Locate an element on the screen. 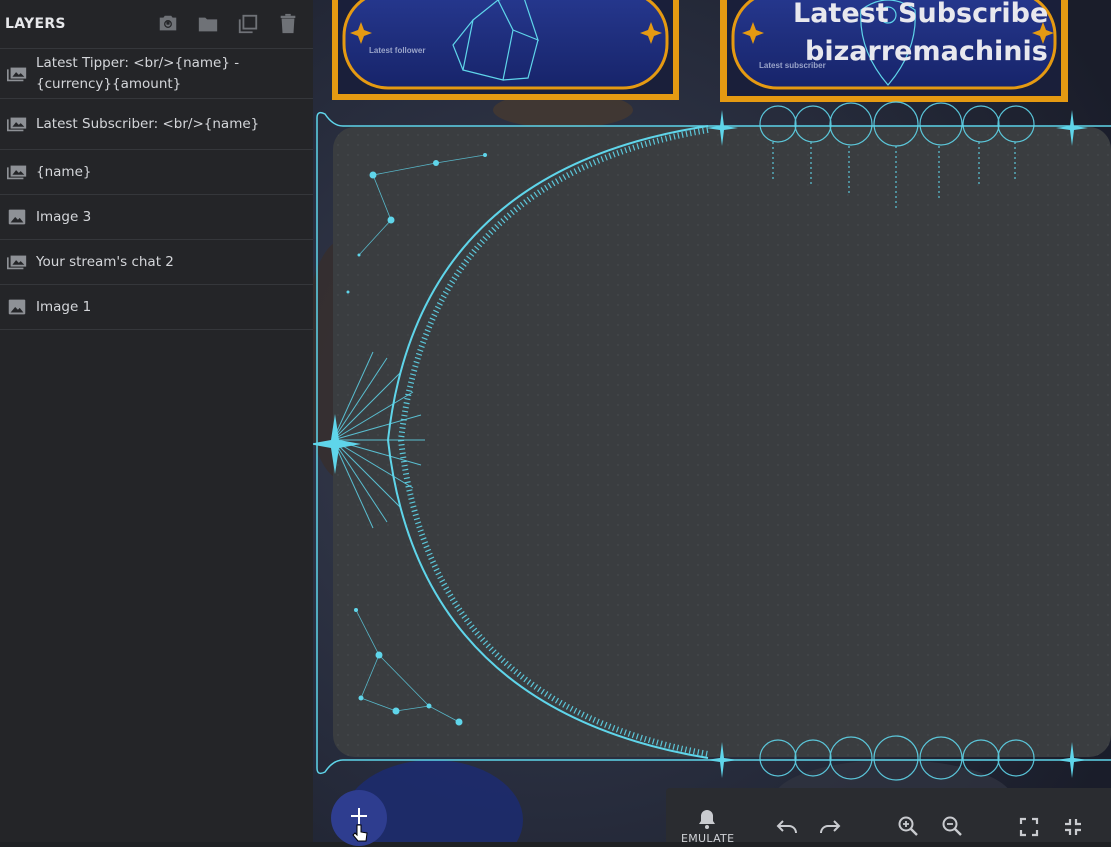  delete-icon is located at coordinates (288, 24).